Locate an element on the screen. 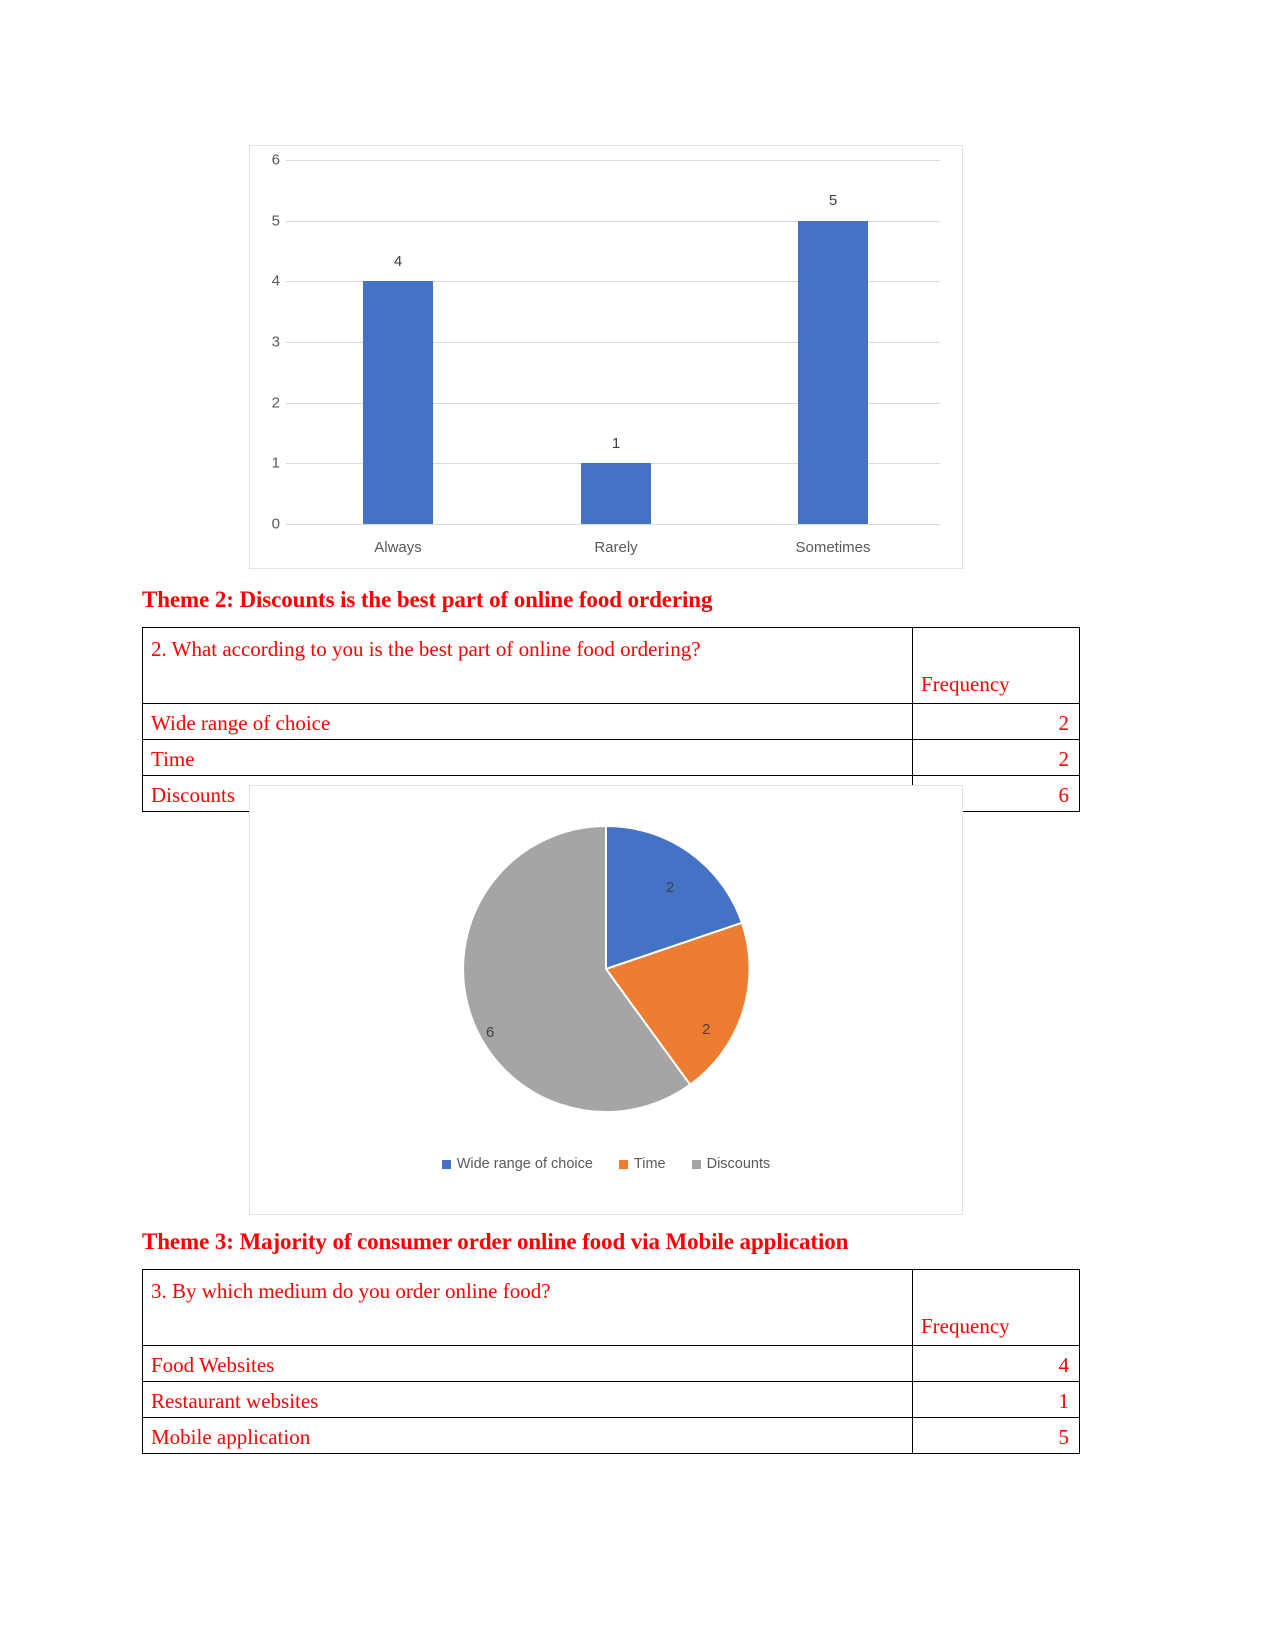 This screenshot has width=1275, height=1650. pie-svg is located at coordinates (606, 968).